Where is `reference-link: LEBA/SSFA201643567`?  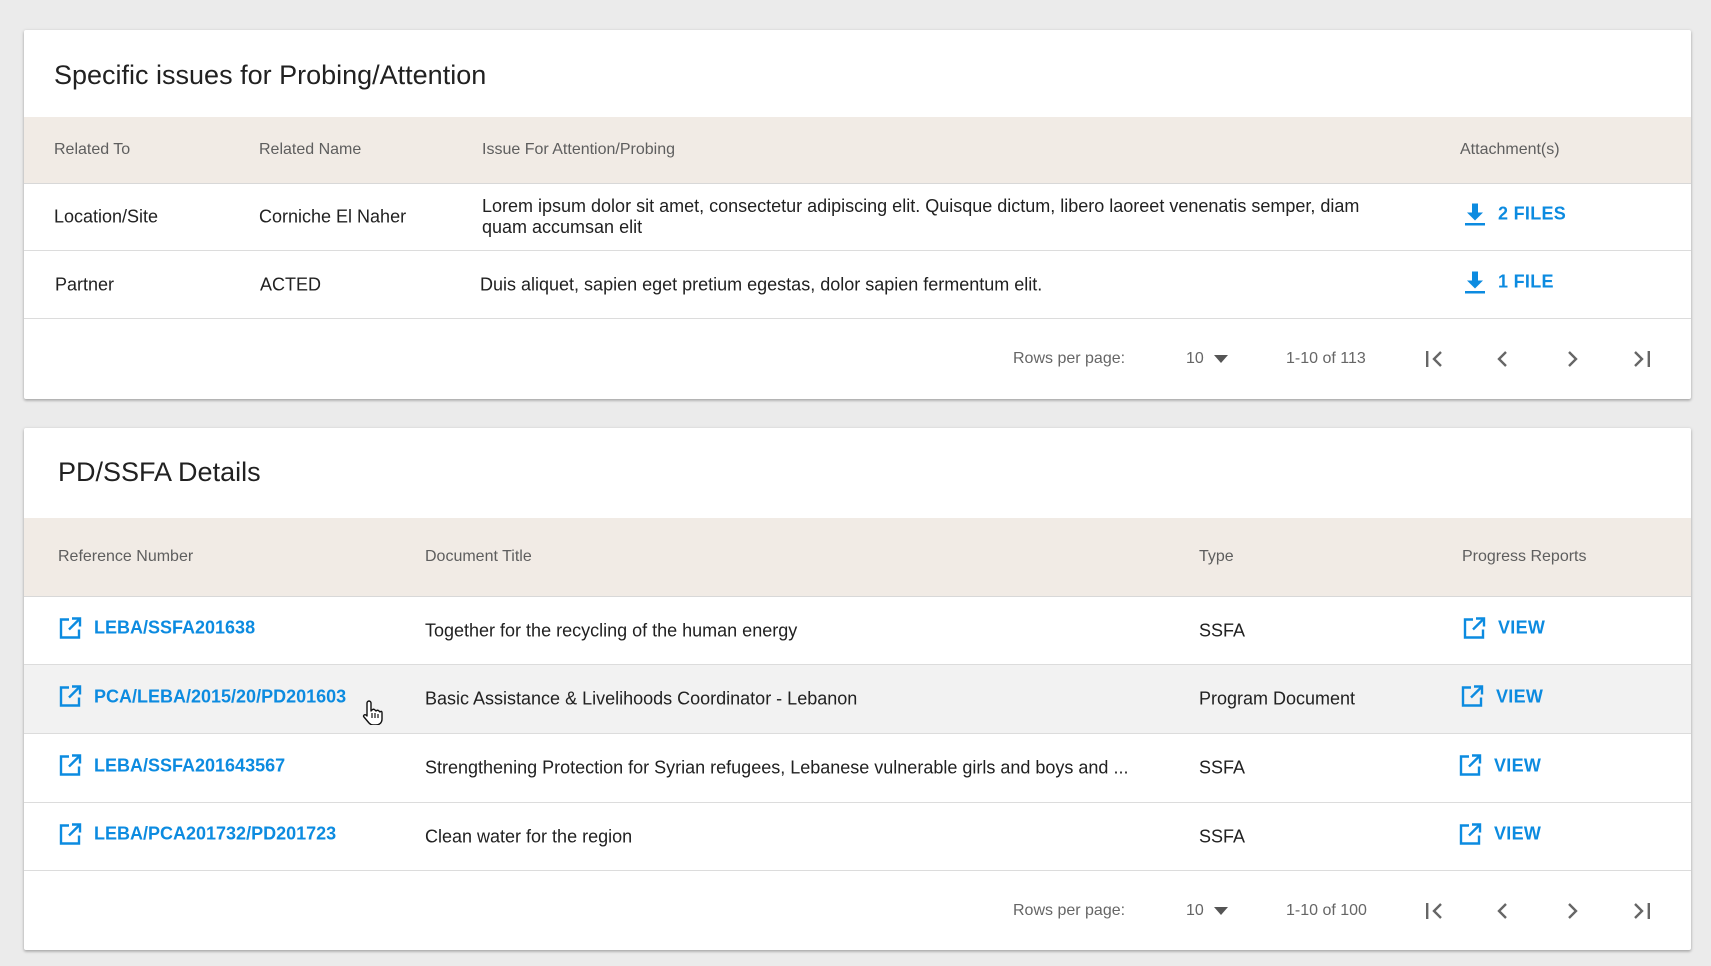
reference-link: LEBA/SSFA201643567 is located at coordinates (171, 766).